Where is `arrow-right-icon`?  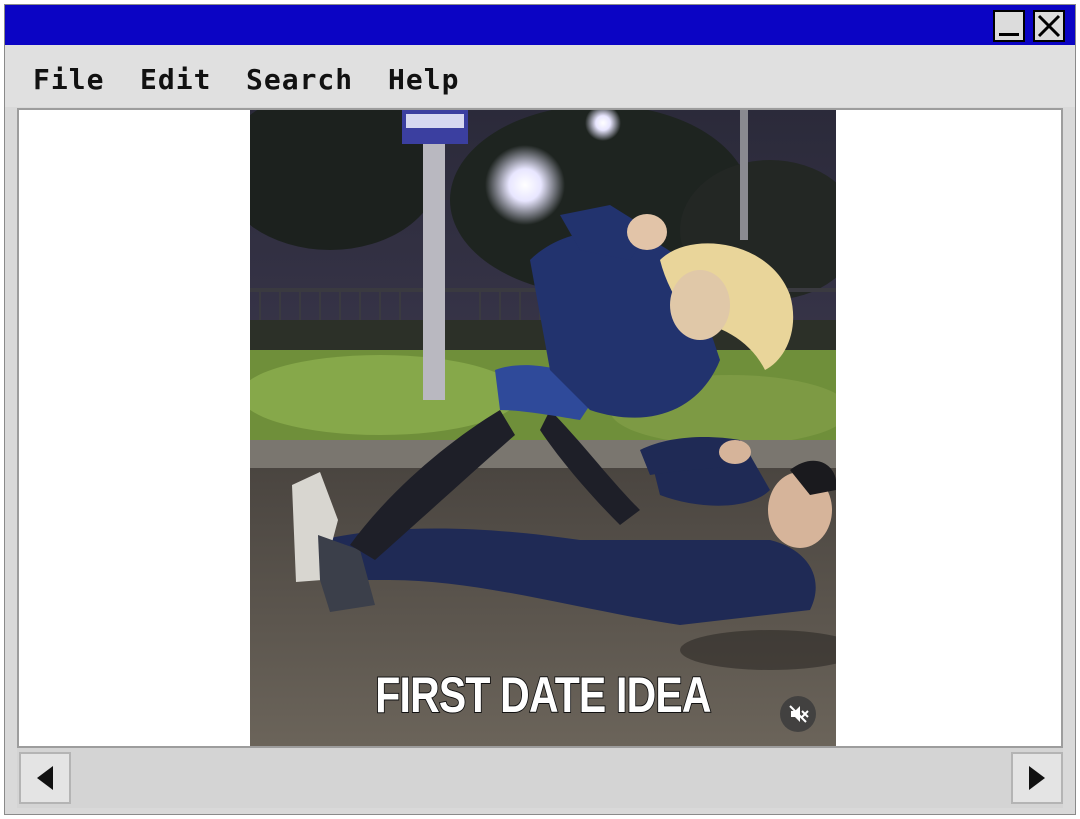
arrow-right-icon is located at coordinates (1037, 778).